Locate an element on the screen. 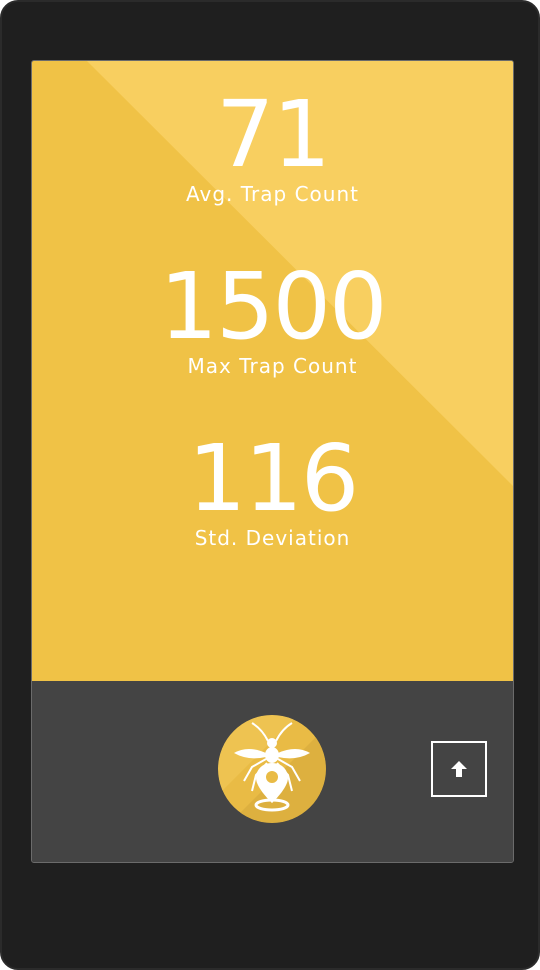 This screenshot has height=970, width=540. std-deviation-value: 116 is located at coordinates (273, 478).